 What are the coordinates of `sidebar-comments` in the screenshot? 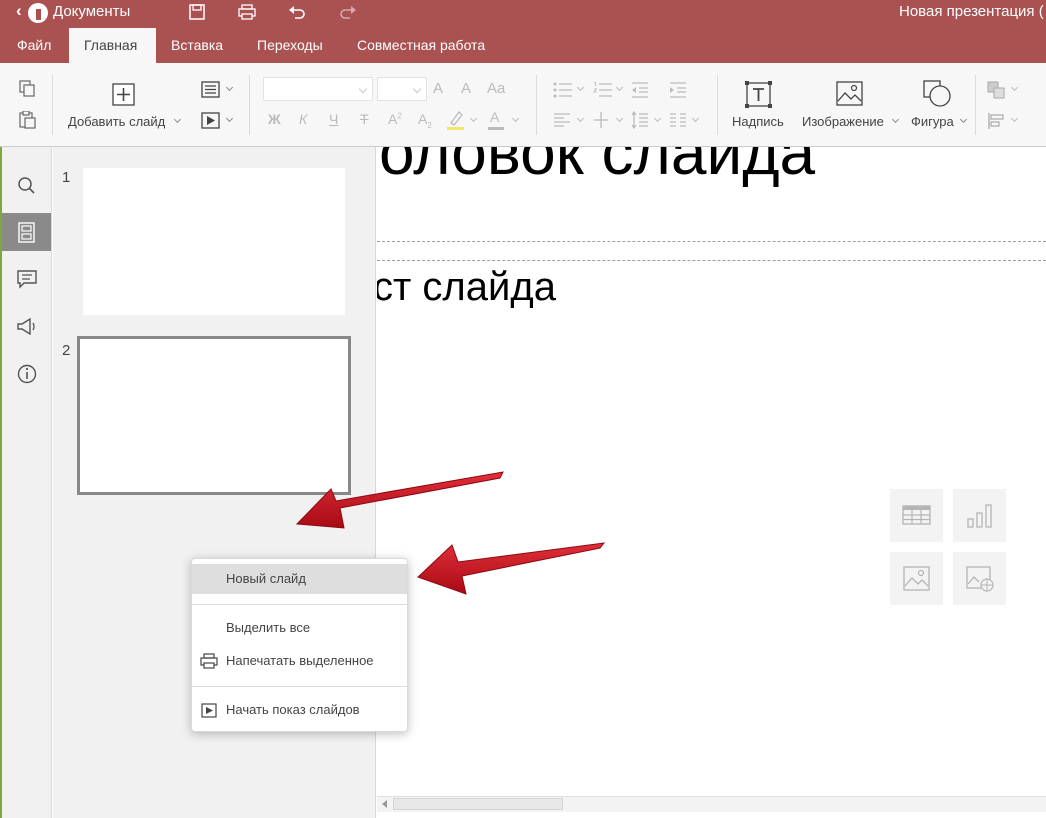 It's located at (26, 279).